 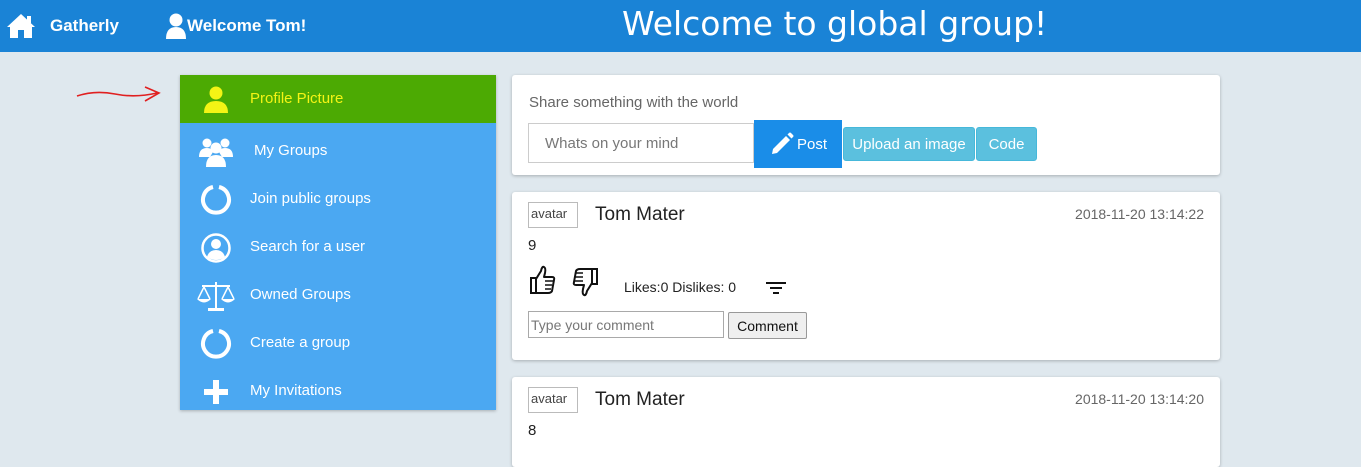 What do you see at coordinates (21, 26) in the screenshot?
I see `home-icon` at bounding box center [21, 26].